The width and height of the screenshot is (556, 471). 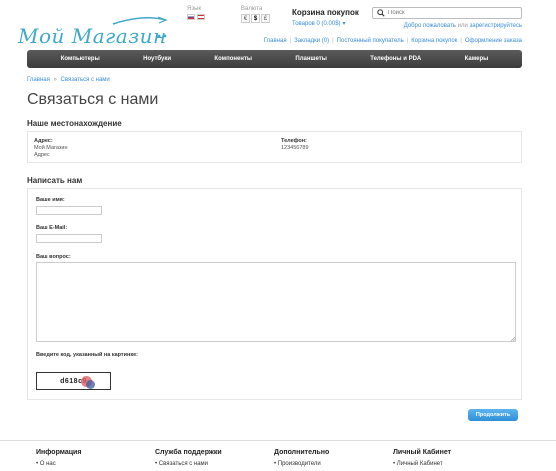 What do you see at coordinates (311, 41) in the screenshot?
I see `top-link-wishlist: Закладки (0)` at bounding box center [311, 41].